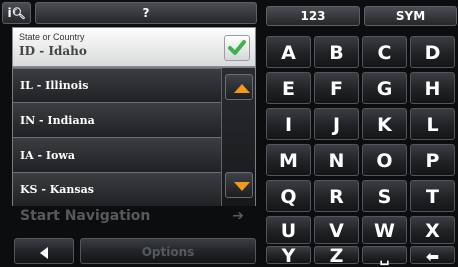 This screenshot has height=267, width=458. Describe the element at coordinates (134, 216) in the screenshot. I see `start-navigation-button: Start Navigation ➔` at that location.